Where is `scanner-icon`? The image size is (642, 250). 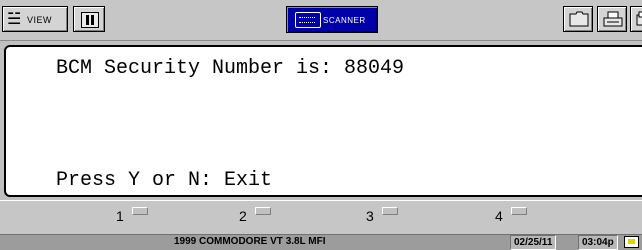 scanner-icon is located at coordinates (308, 20).